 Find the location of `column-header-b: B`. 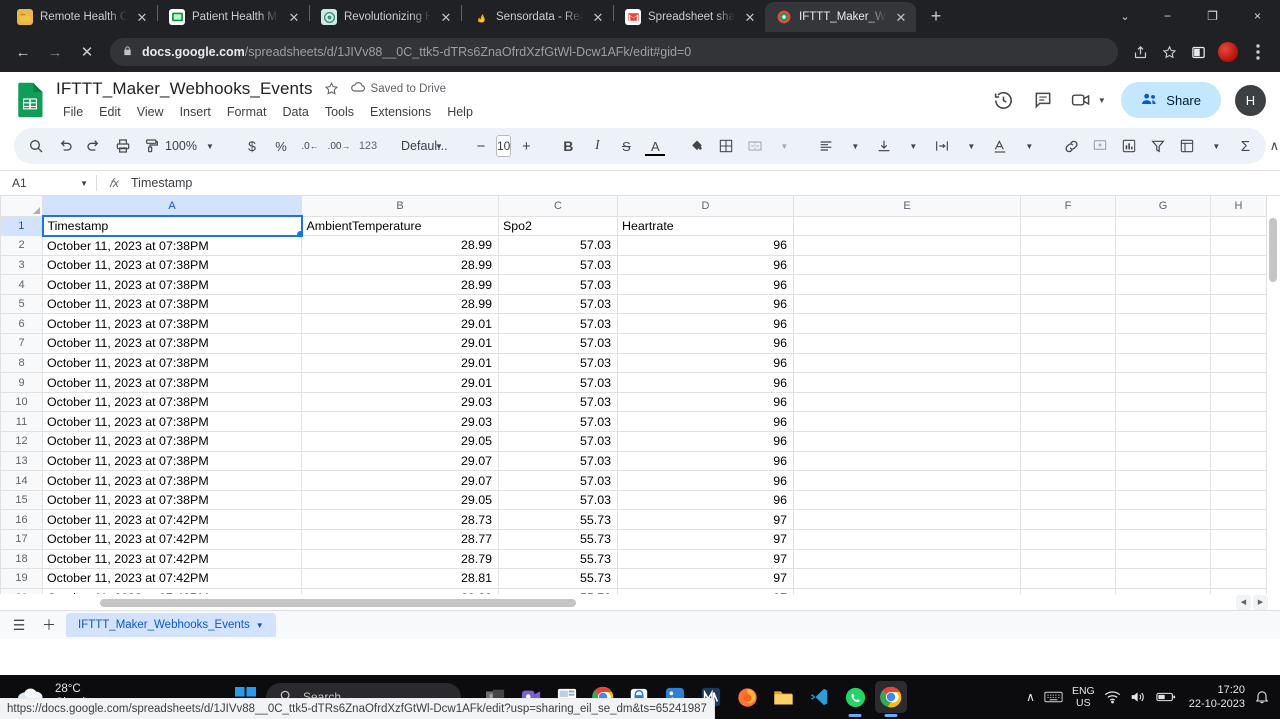

column-header-b: B is located at coordinates (400, 206).